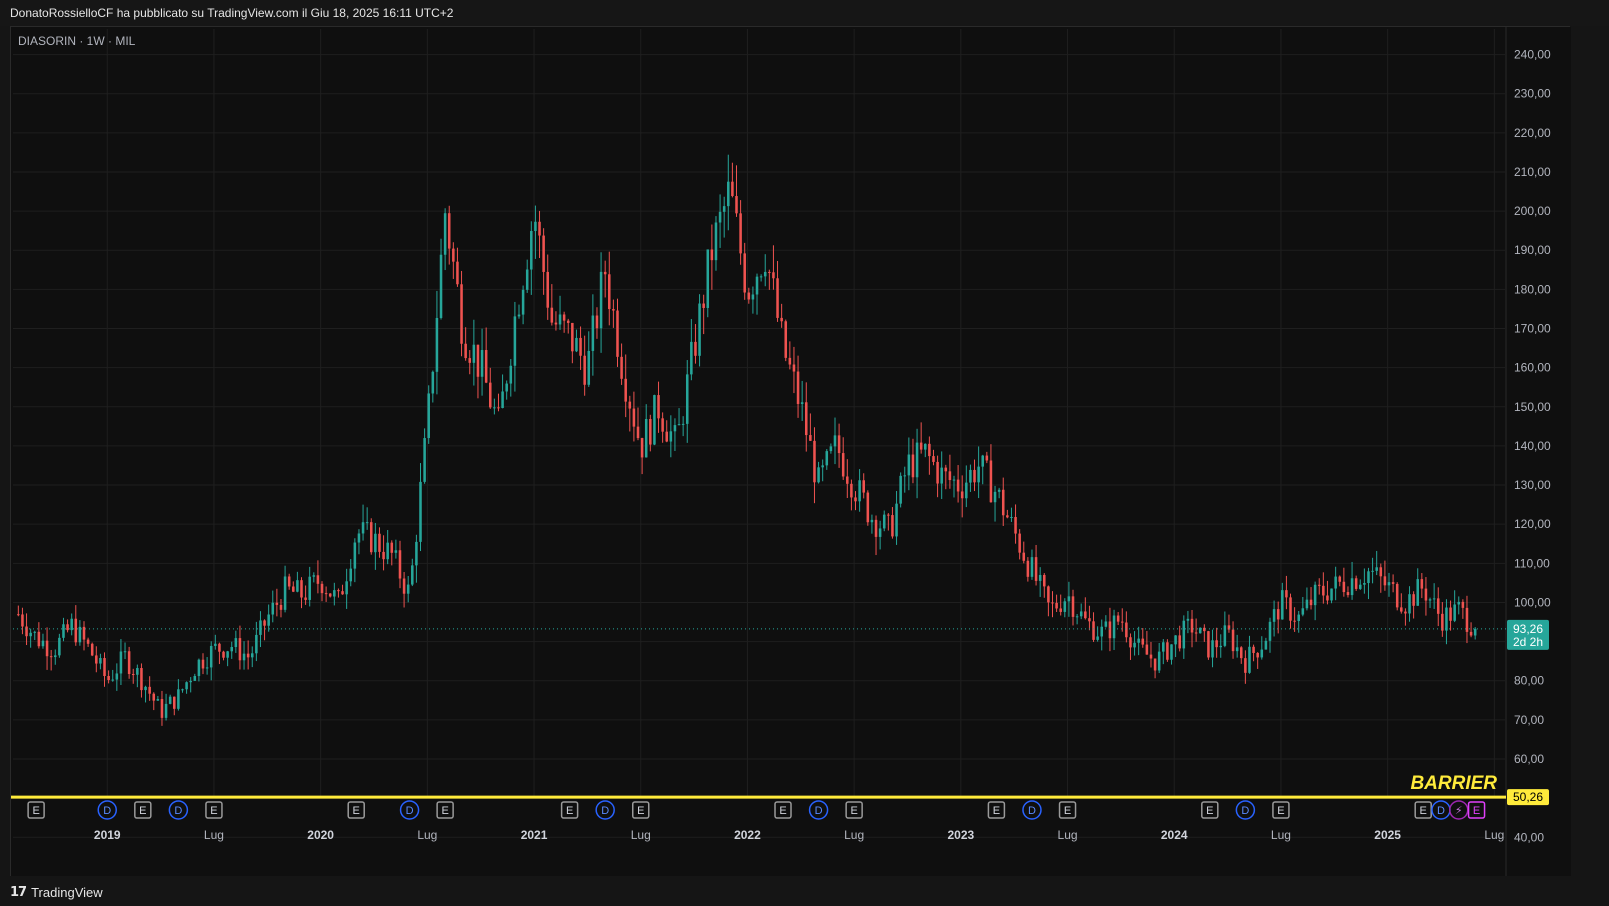  I want to click on y-tick-label: 140,00, so click(1532, 446).